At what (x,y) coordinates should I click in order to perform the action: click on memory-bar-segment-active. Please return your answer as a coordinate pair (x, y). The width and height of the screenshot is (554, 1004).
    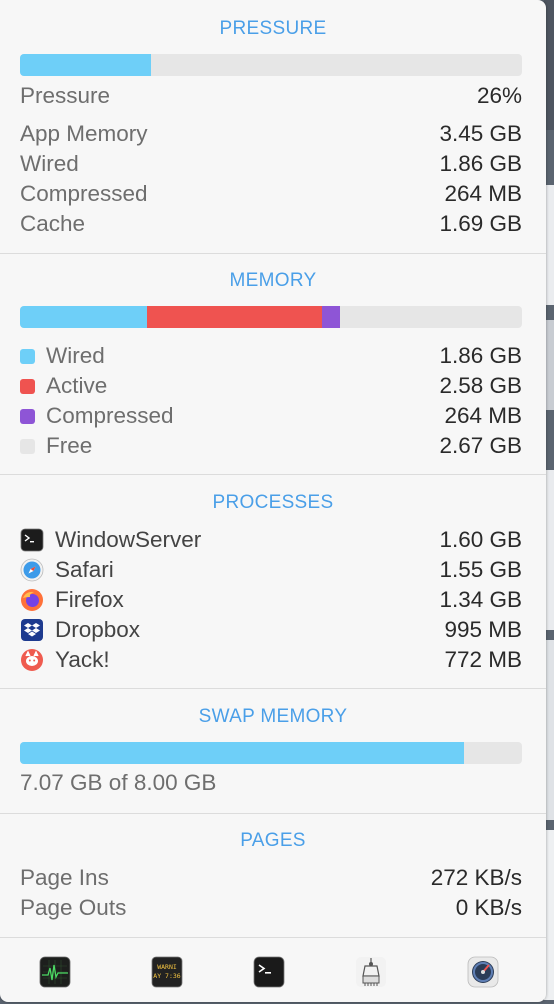
    Looking at the image, I should click on (234, 317).